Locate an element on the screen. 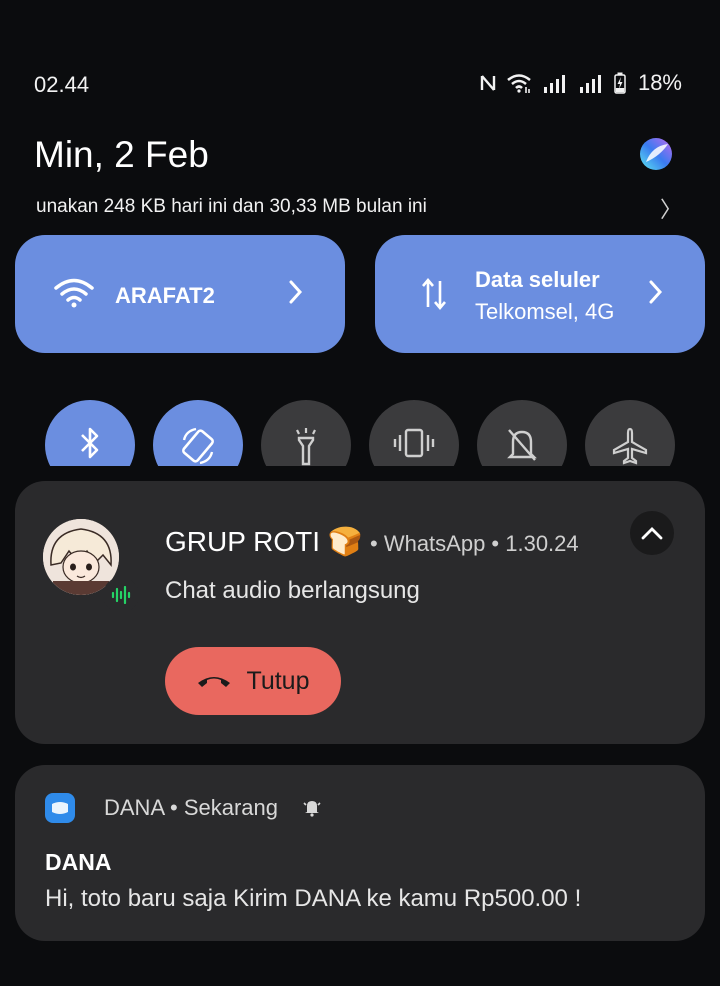 The image size is (720, 986). flashlight-toggle is located at coordinates (306, 433).